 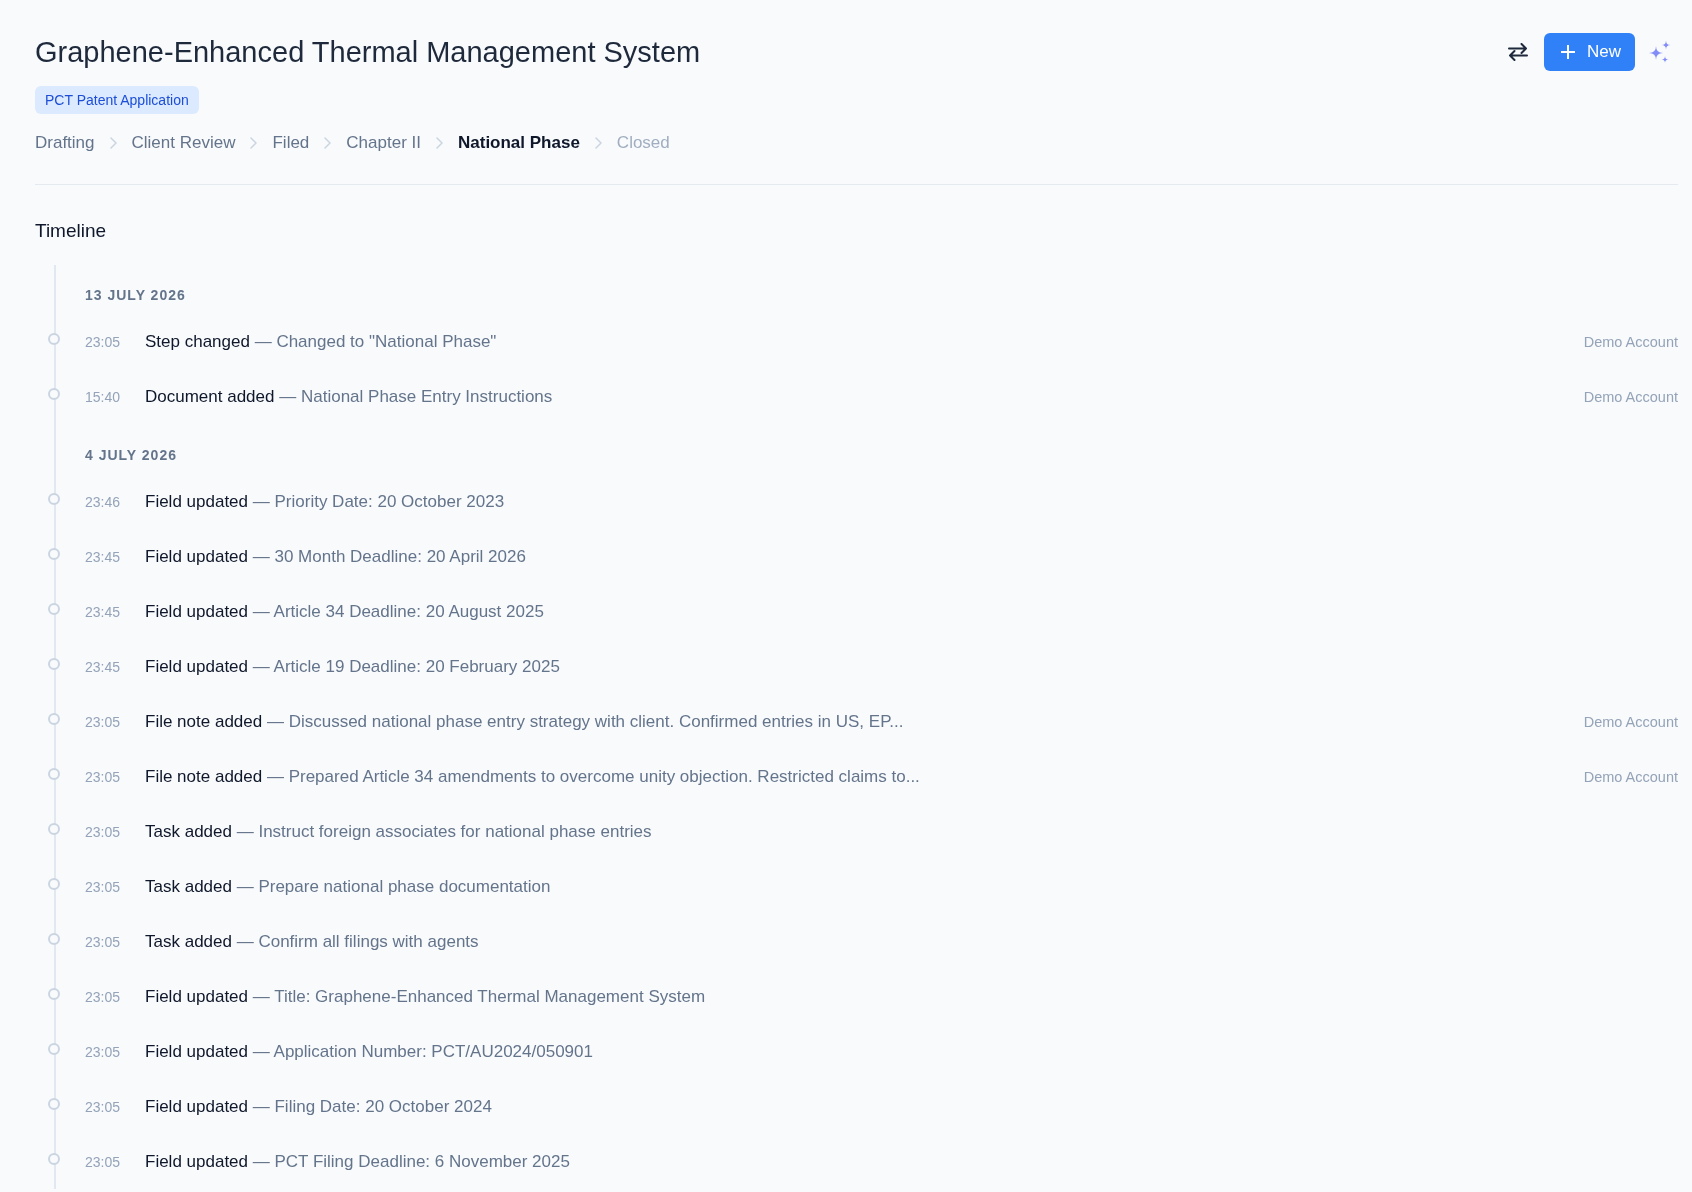 I want to click on event-text: Field updated — Article 34 Deadline: 20 August 2025, so click(x=344, y=611).